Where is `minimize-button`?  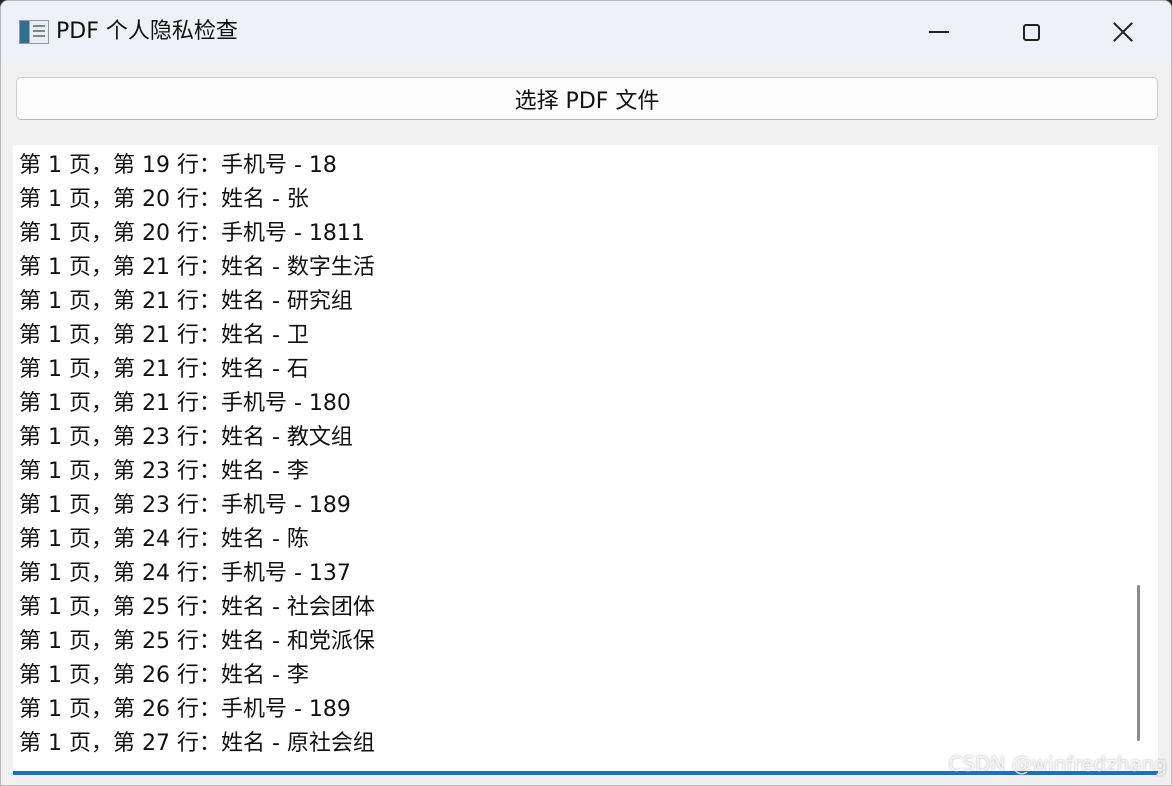
minimize-button is located at coordinates (939, 32).